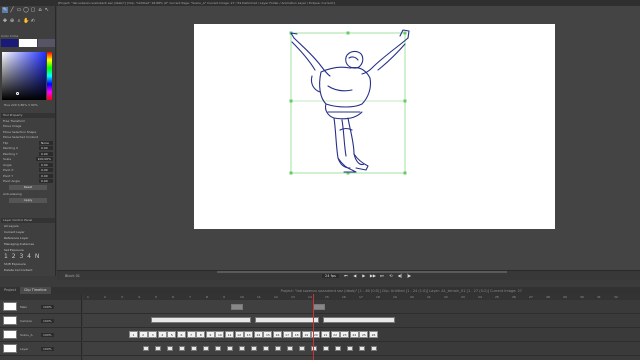 This screenshot has height=360, width=640. Describe the element at coordinates (268, 334) in the screenshot. I see `cel-number: 15` at that location.